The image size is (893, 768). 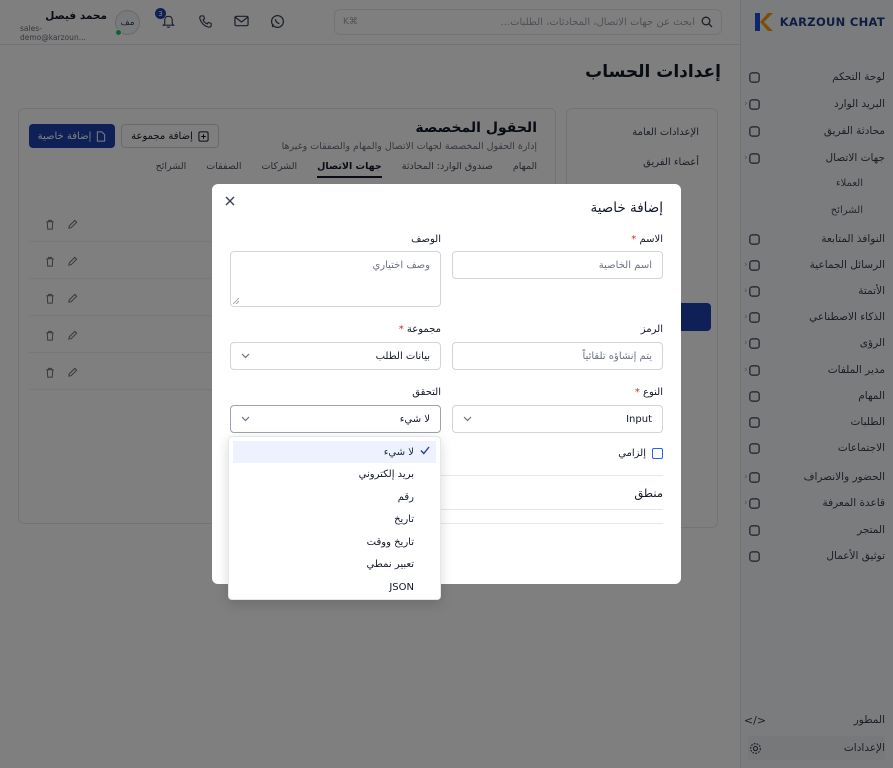 I want to click on code-input: يتم إنشاؤه تلقائياً, so click(x=557, y=356).